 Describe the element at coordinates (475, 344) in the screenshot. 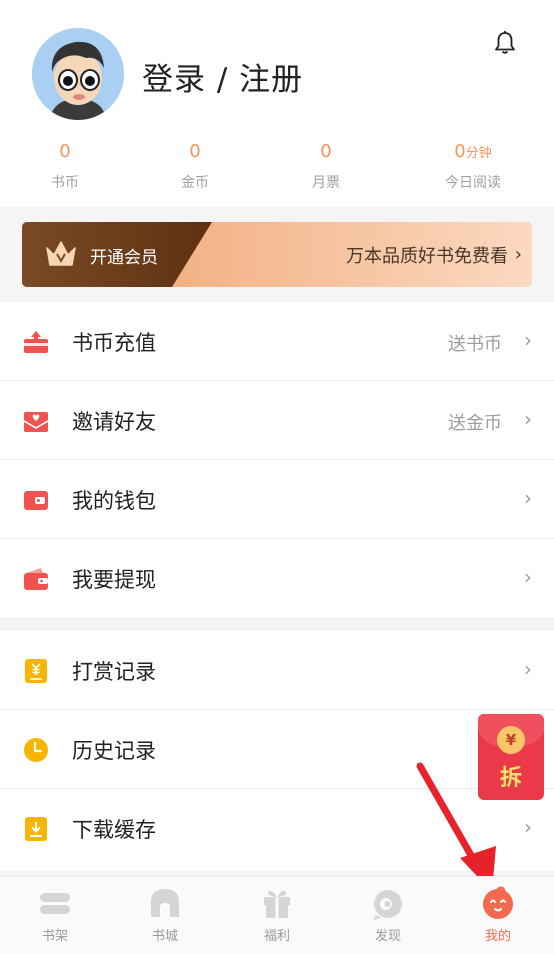

I see `menu-row-hint: 送书币` at that location.